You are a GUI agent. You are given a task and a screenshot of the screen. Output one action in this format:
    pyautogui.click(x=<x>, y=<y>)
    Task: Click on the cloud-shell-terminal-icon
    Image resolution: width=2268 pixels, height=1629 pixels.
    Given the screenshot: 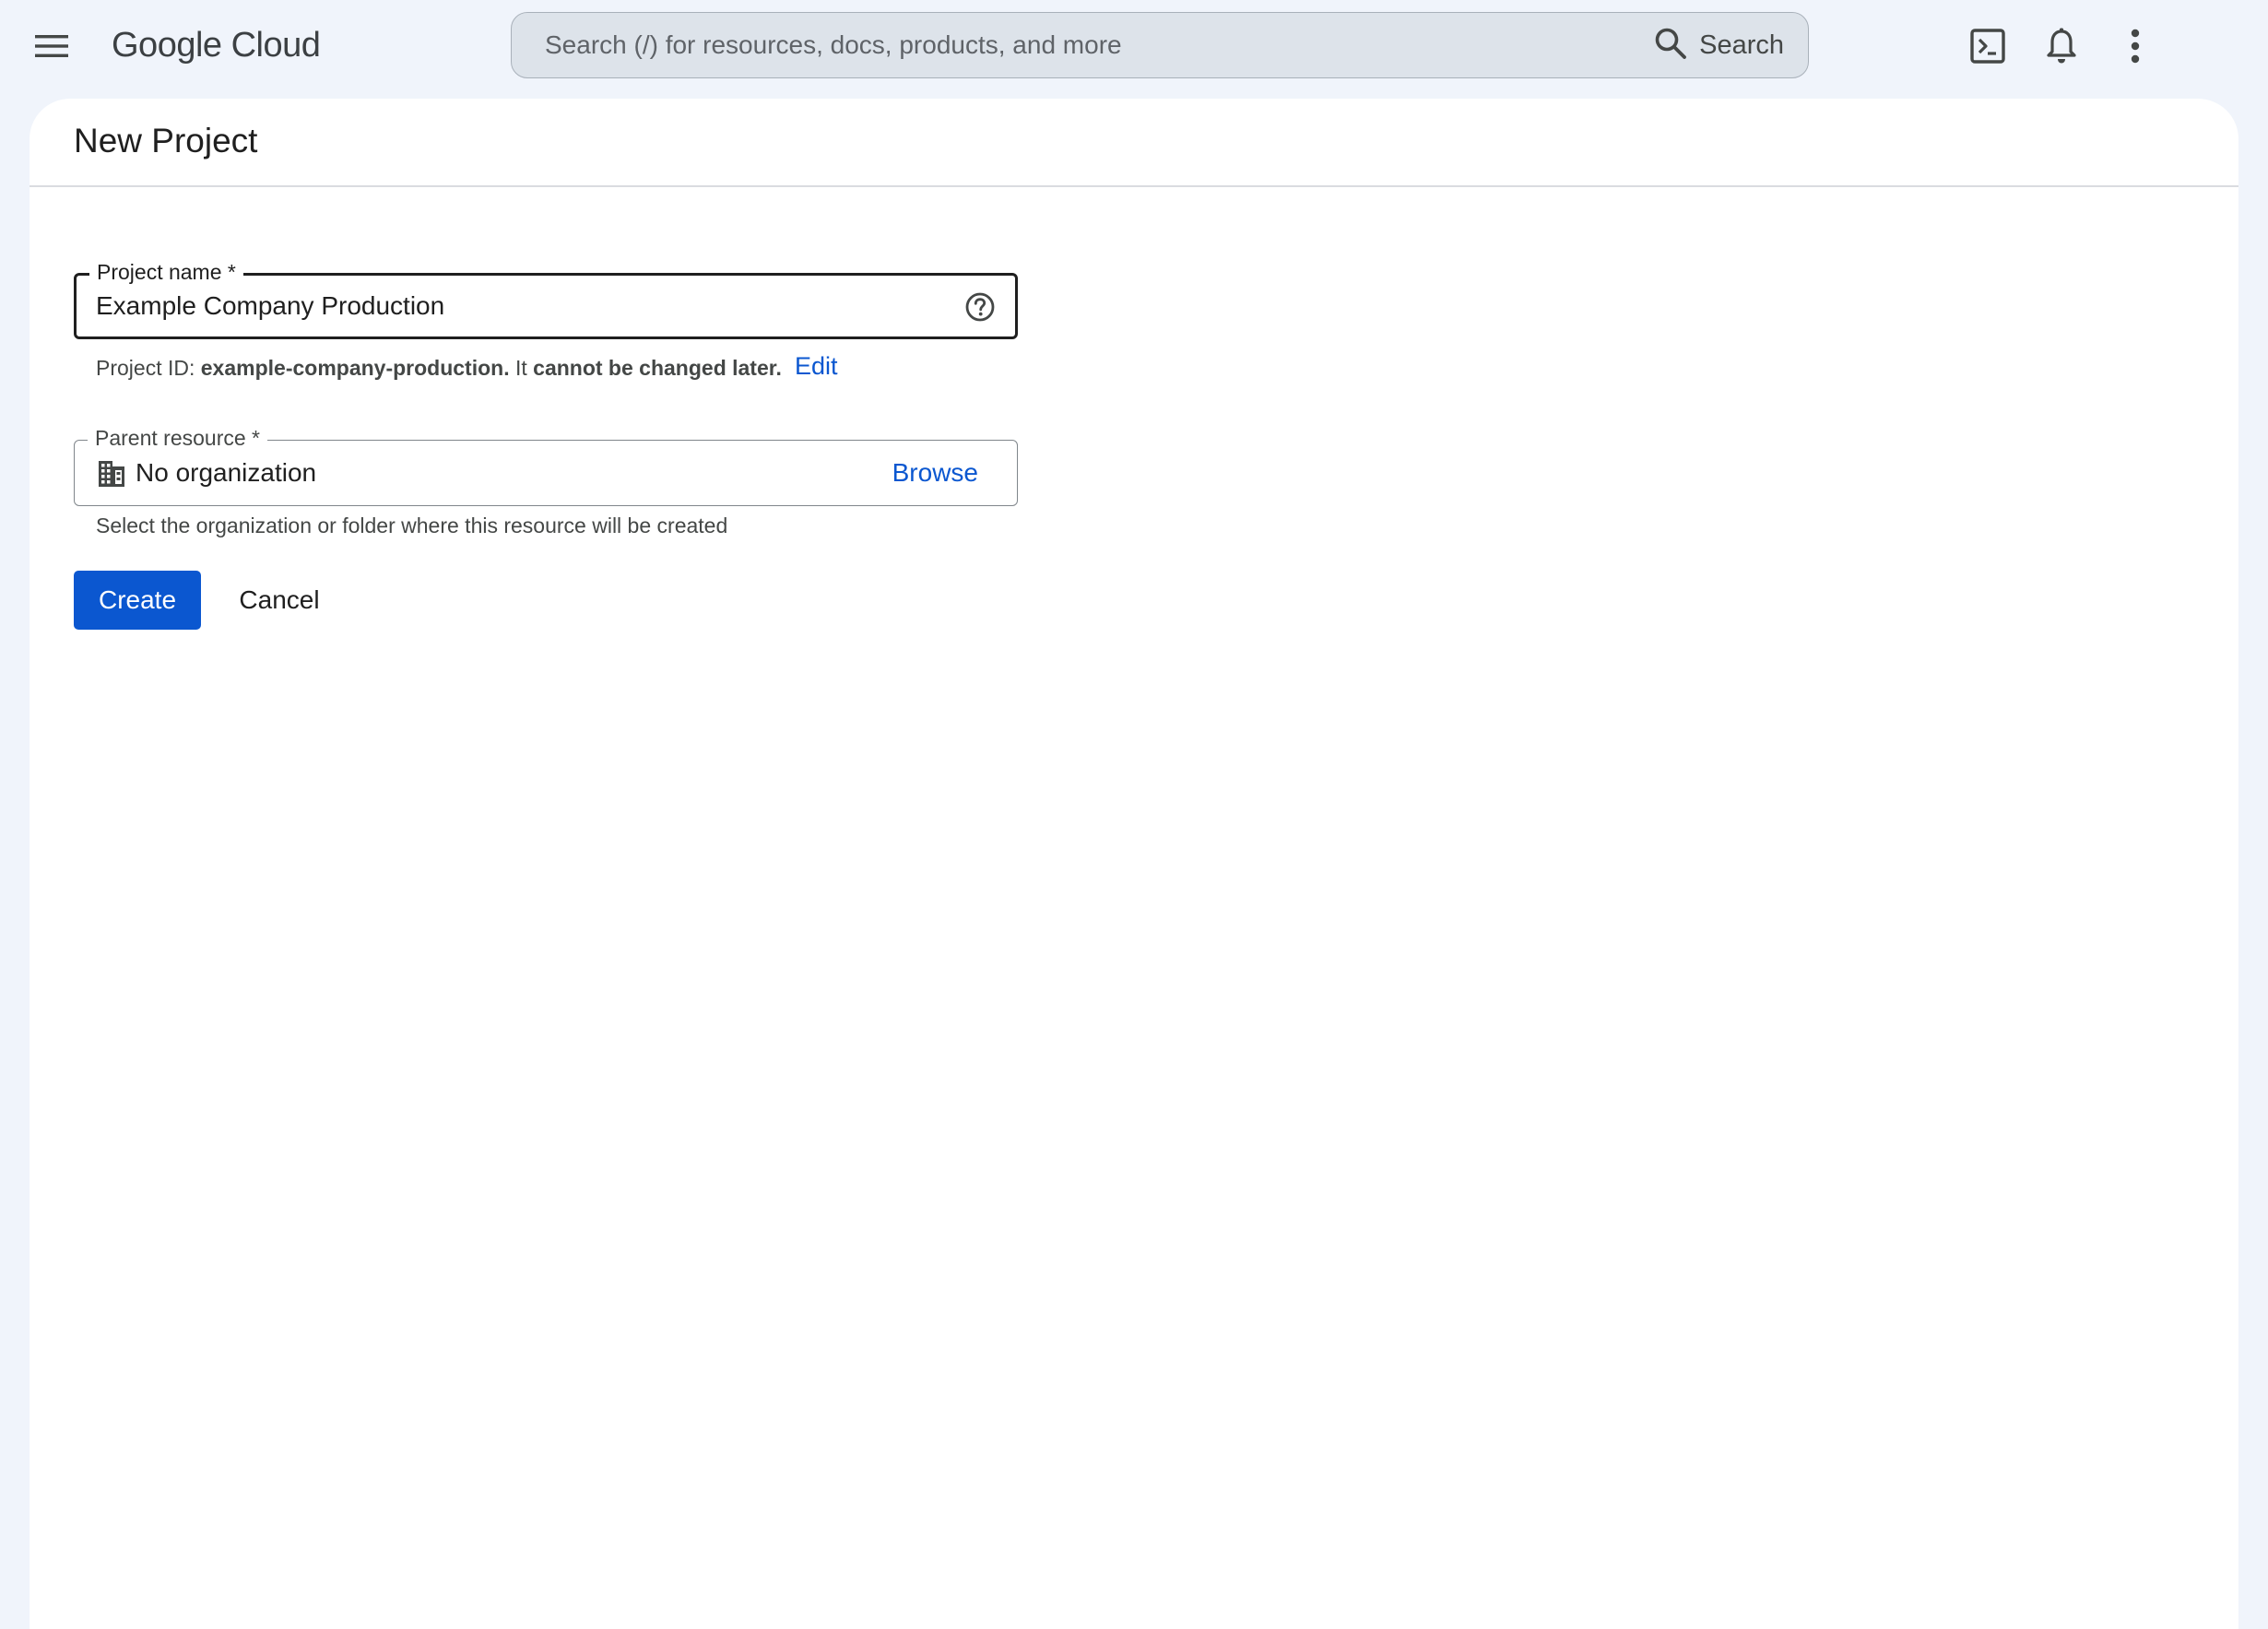 What is the action you would take?
    pyautogui.click(x=1988, y=46)
    